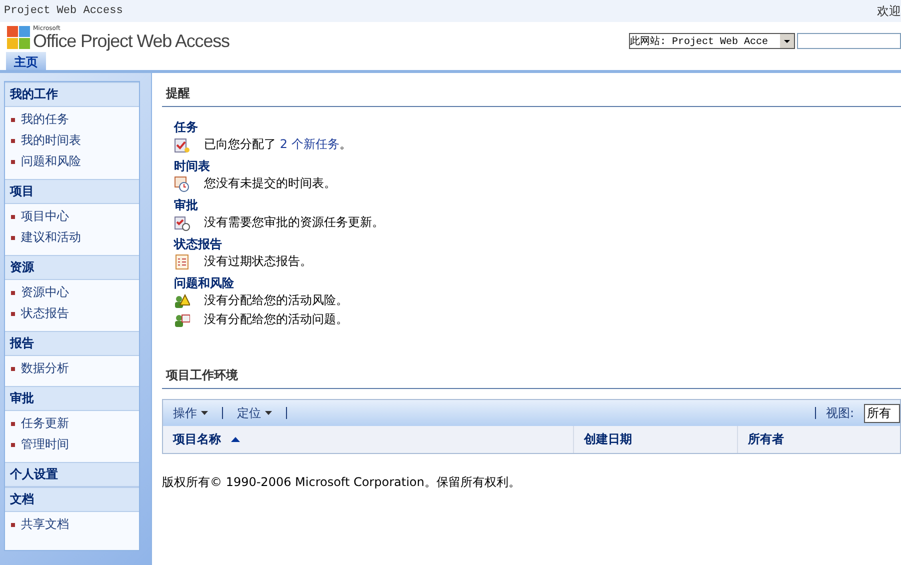 The image size is (901, 565). What do you see at coordinates (537, 127) in the screenshot?
I see `reminder-heading: 任务` at bounding box center [537, 127].